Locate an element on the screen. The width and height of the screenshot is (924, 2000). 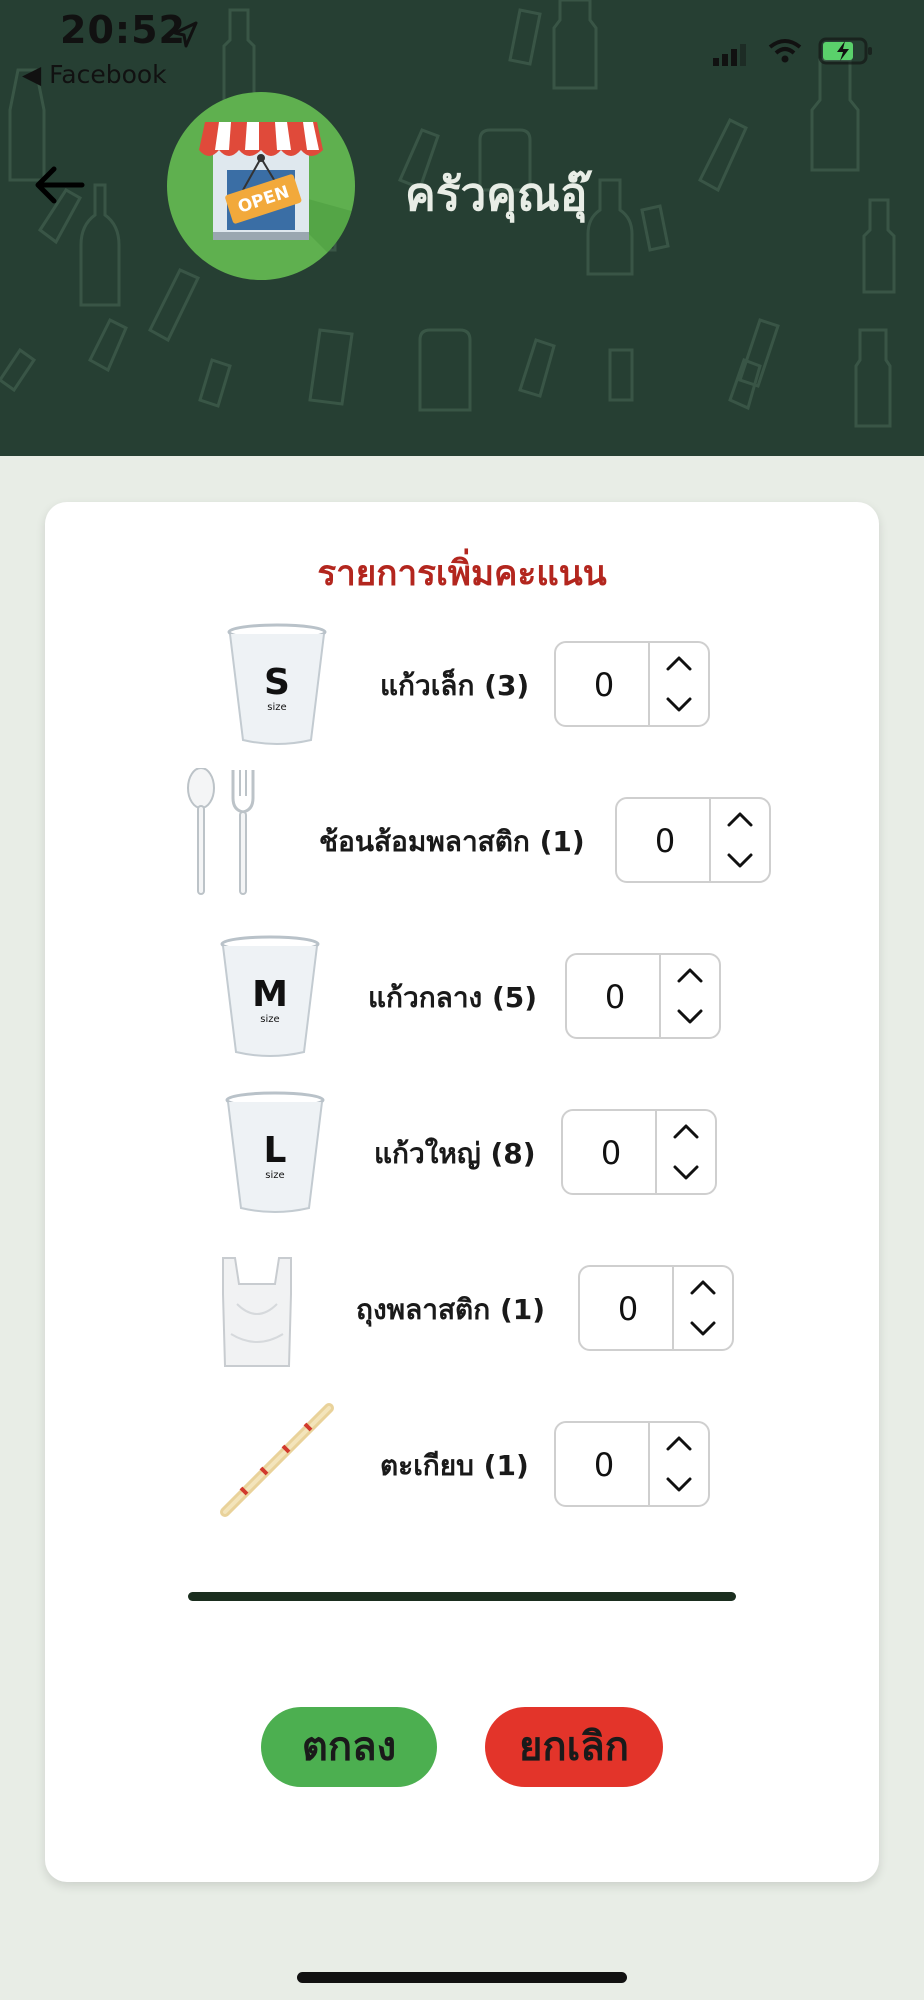
list-item: ช้อนส้อมพลาสติก (1) is located at coordinates (462, 838).